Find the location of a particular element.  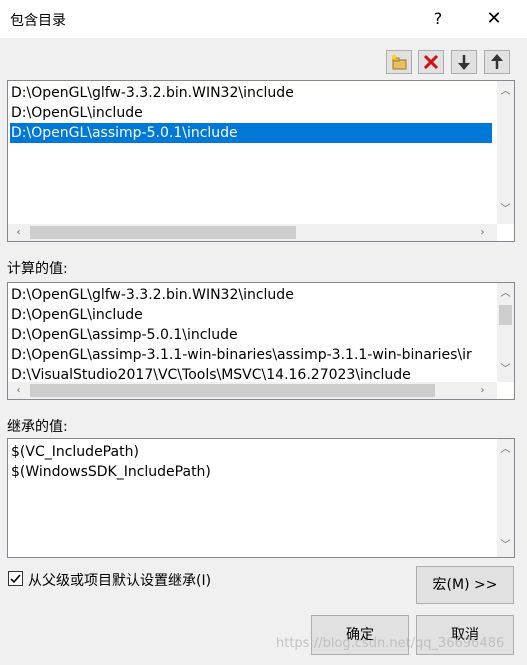

computed-vscroll: ︿ ﹀ is located at coordinates (505, 332).